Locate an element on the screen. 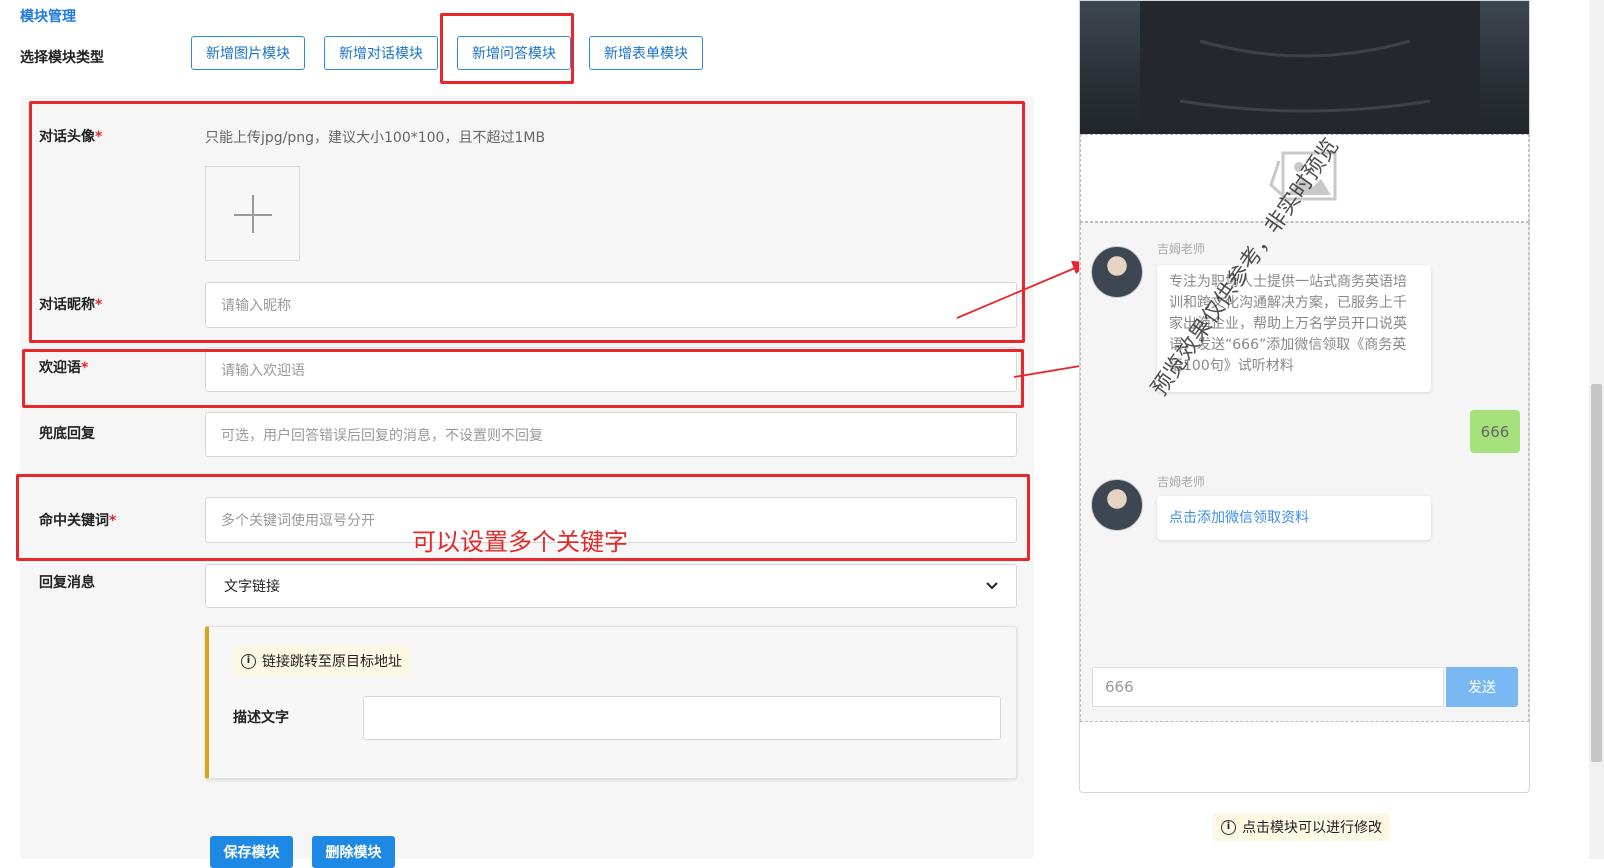 The image size is (1604, 868). suit-silhouette is located at coordinates (1310, 67).